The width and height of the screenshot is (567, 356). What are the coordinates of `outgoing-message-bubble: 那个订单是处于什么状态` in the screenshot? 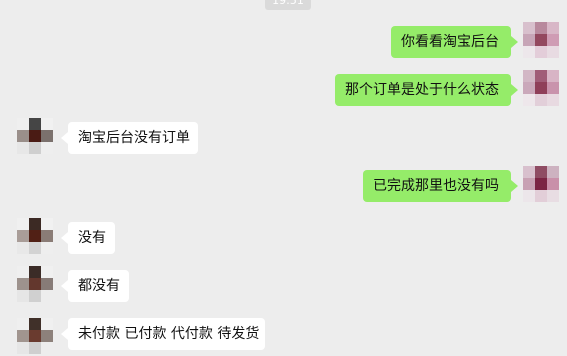 It's located at (426, 90).